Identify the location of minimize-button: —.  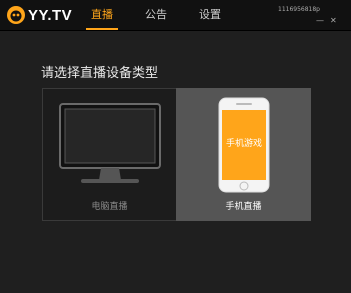
(320, 21).